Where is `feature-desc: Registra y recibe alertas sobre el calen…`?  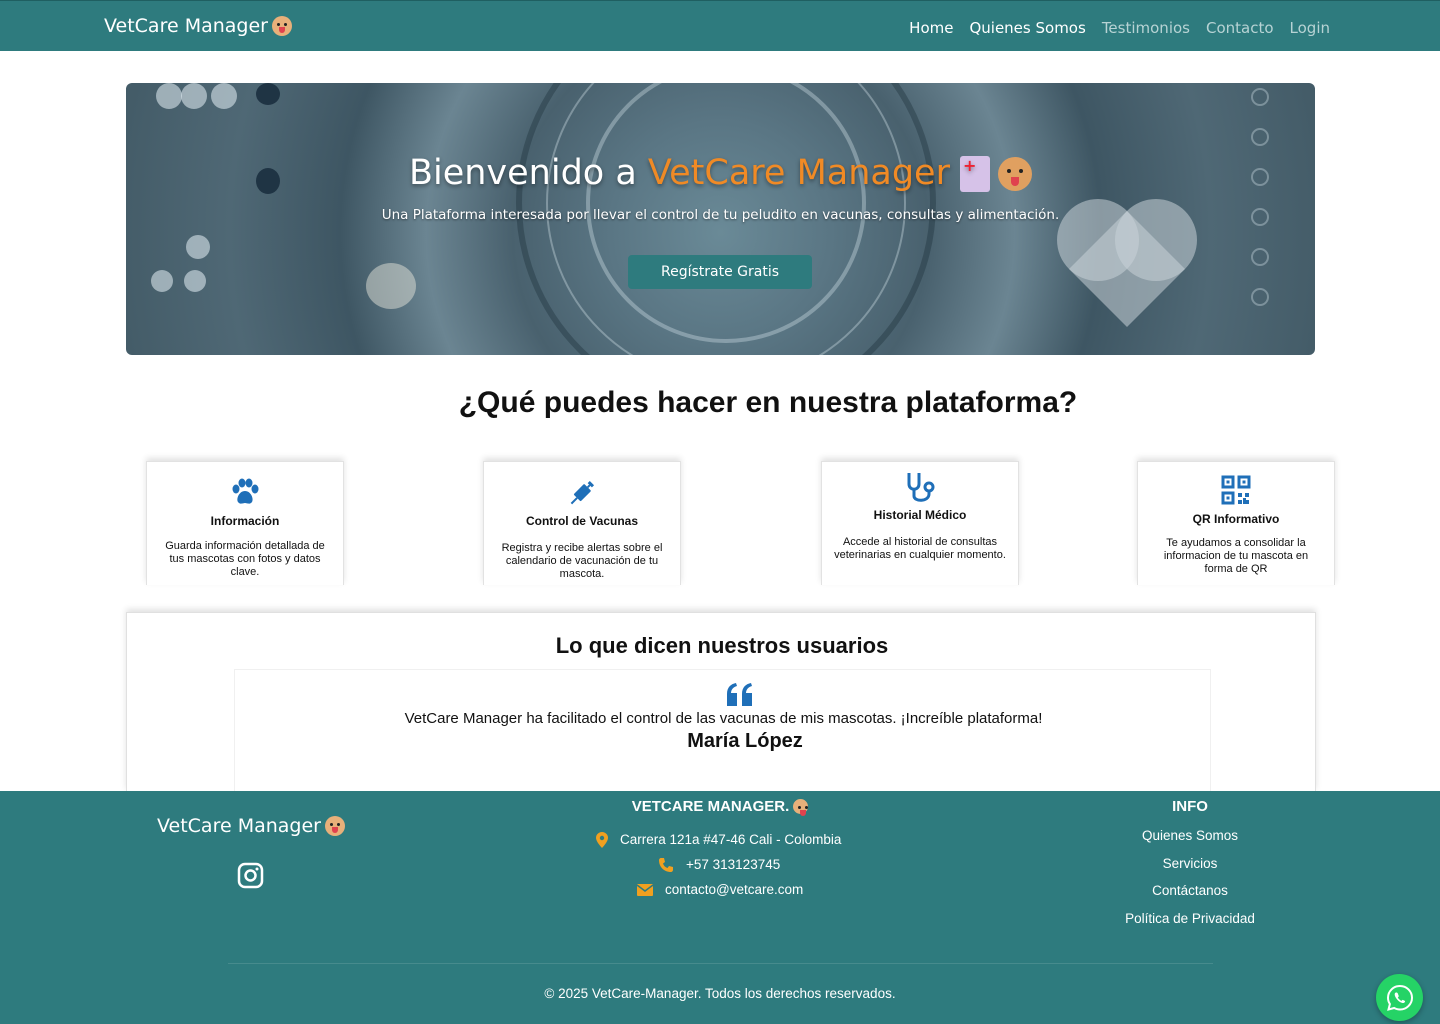
feature-desc: Registra y recibe alertas sobre el calen… is located at coordinates (582, 561).